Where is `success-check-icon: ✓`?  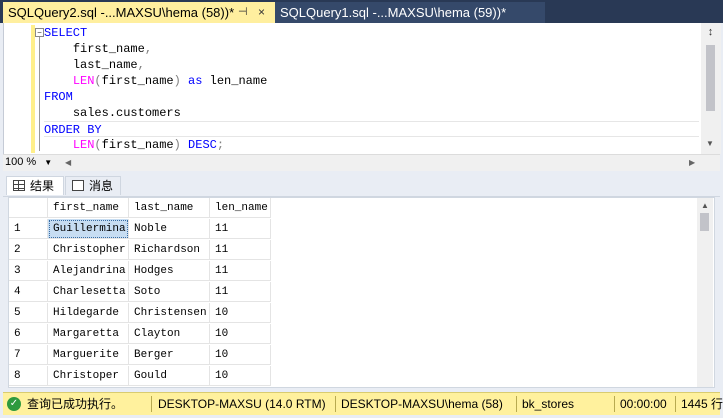 success-check-icon: ✓ is located at coordinates (14, 404).